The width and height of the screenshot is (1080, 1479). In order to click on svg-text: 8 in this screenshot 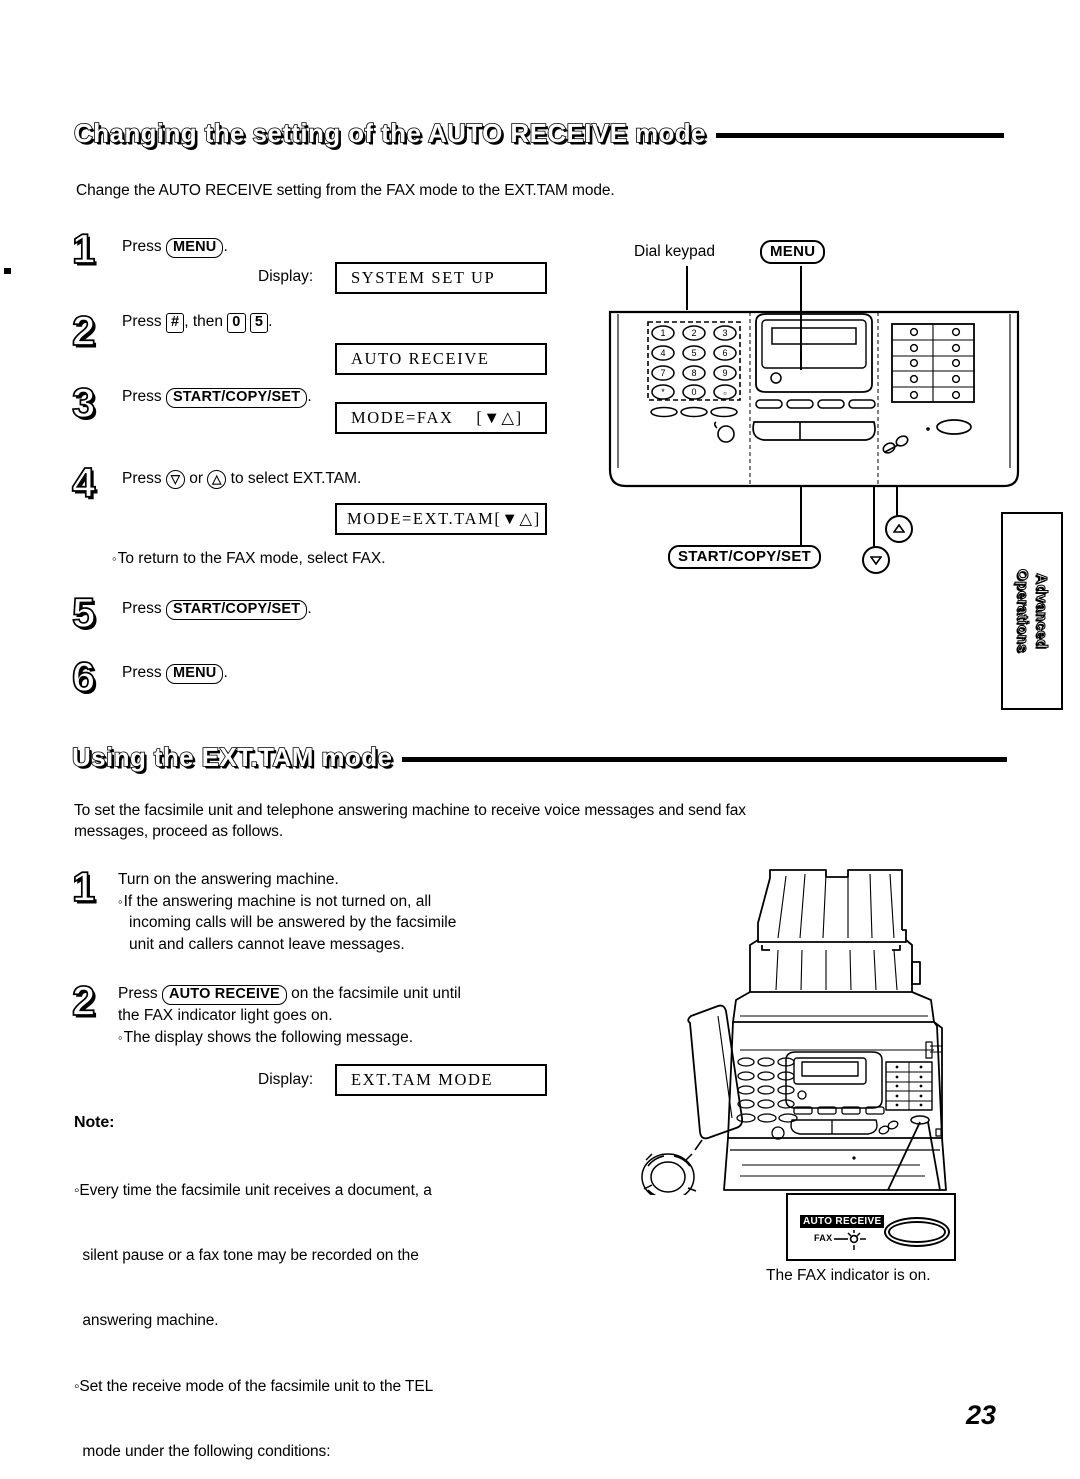, I will do `click(693, 373)`.